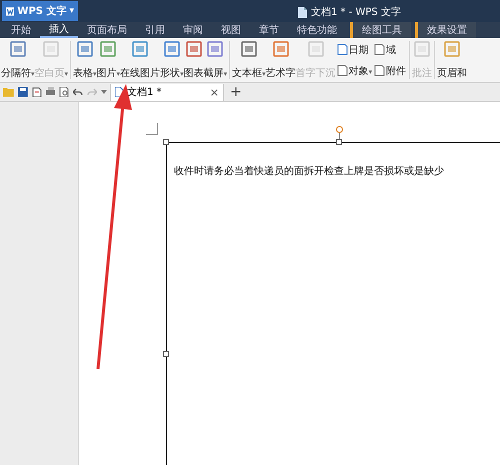 Image resolution: width=500 pixels, height=465 pixels. What do you see at coordinates (10, 11) in the screenshot?
I see `document-logo-icon` at bounding box center [10, 11].